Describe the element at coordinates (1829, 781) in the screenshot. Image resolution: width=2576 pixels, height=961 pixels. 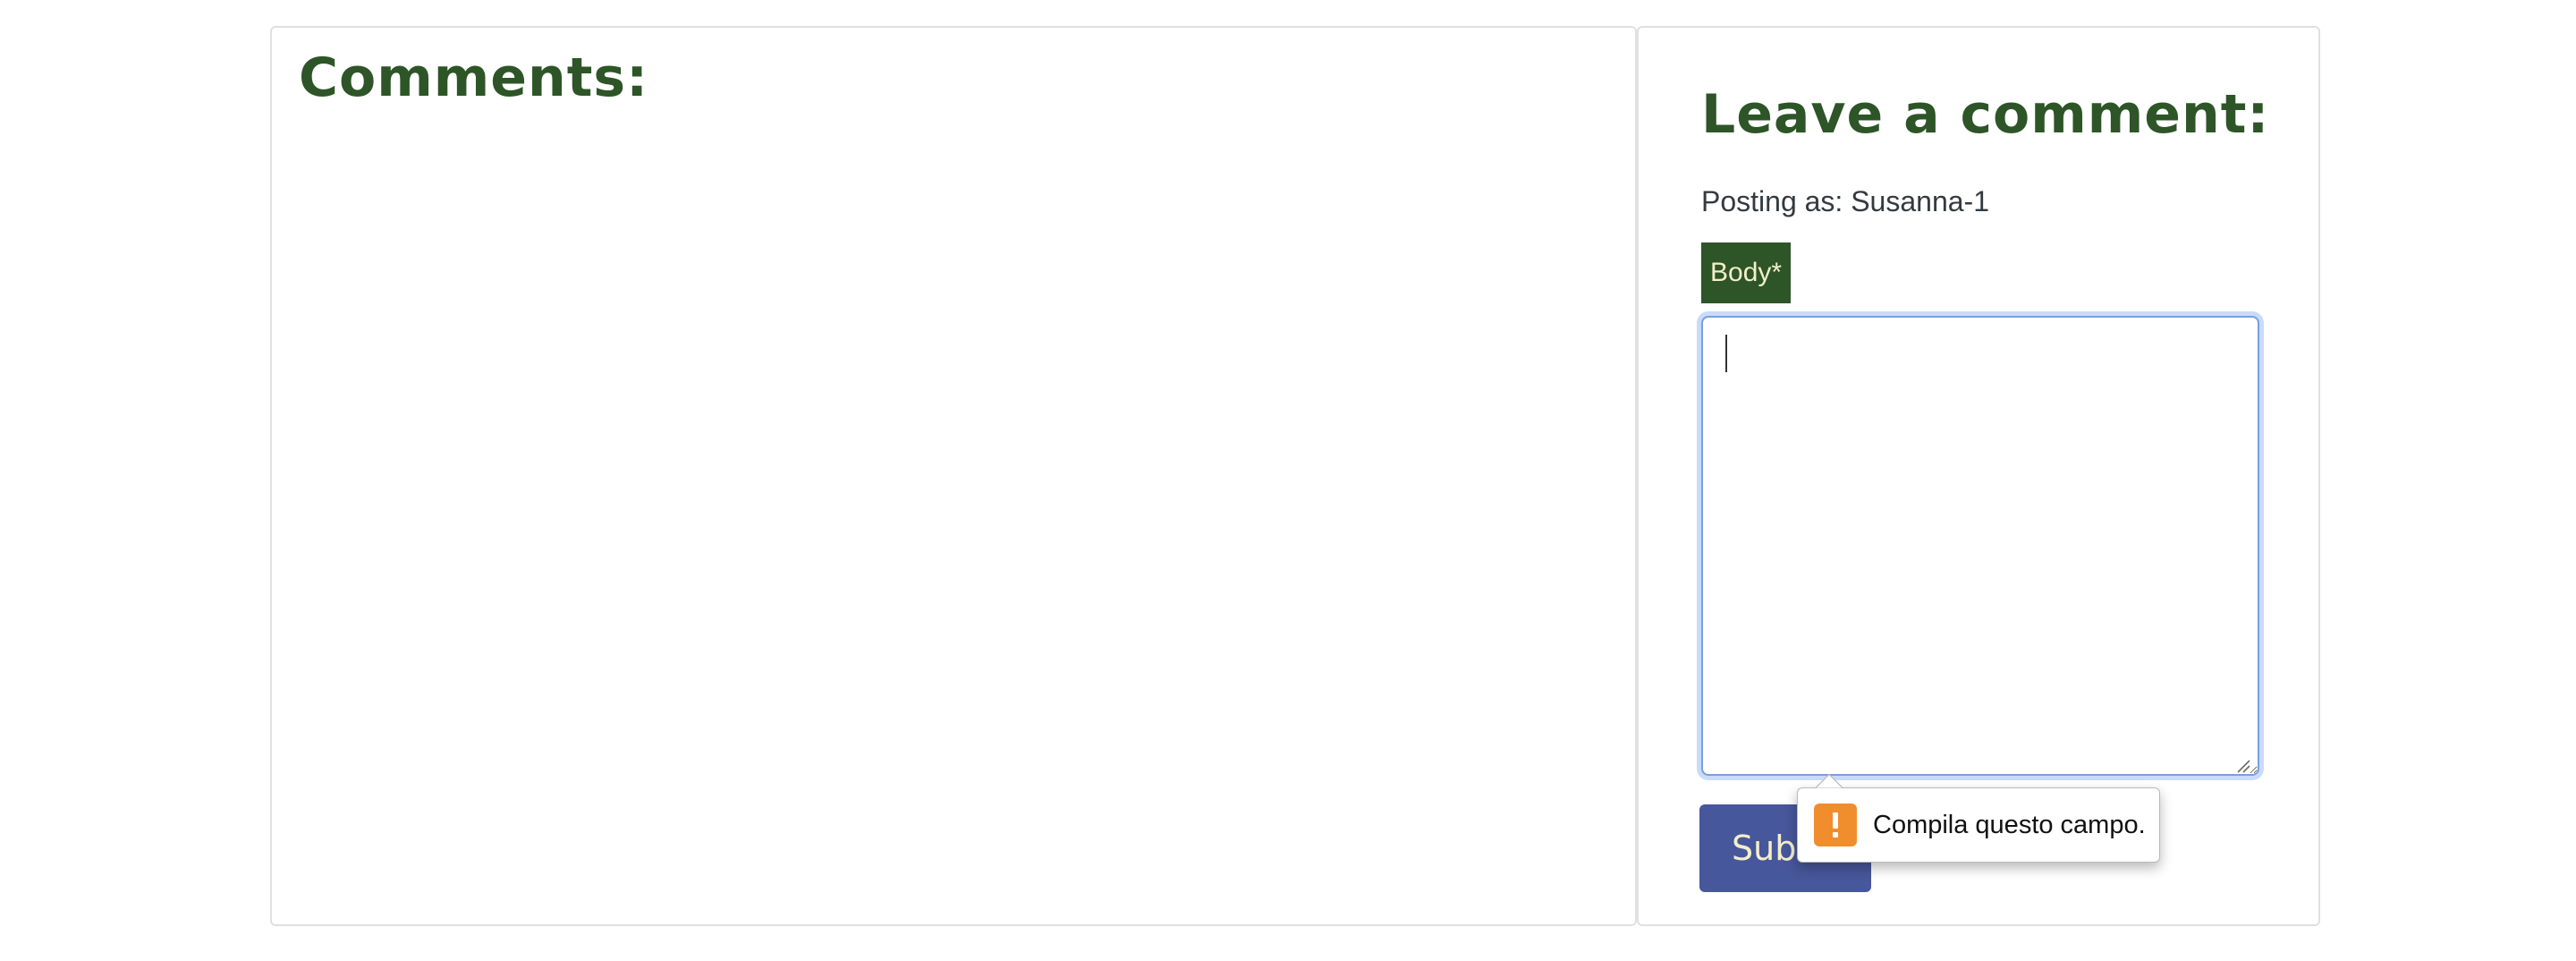
I see `tooltip-arrow` at that location.